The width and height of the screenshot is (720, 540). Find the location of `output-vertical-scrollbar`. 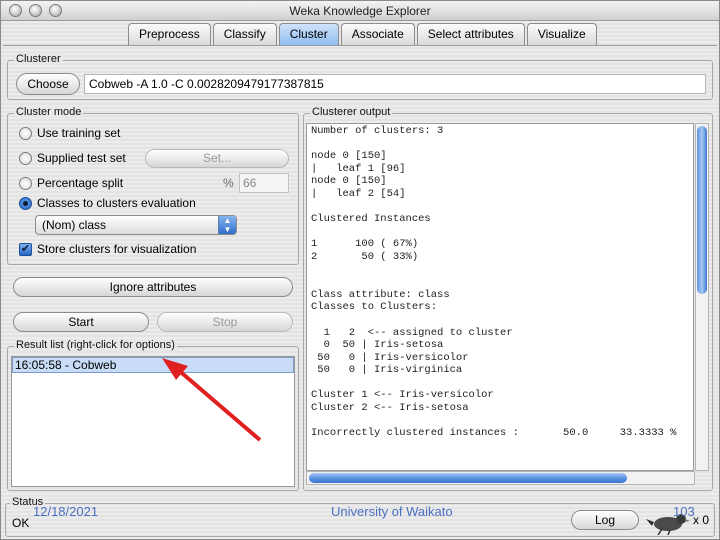

output-vertical-scrollbar is located at coordinates (702, 297).